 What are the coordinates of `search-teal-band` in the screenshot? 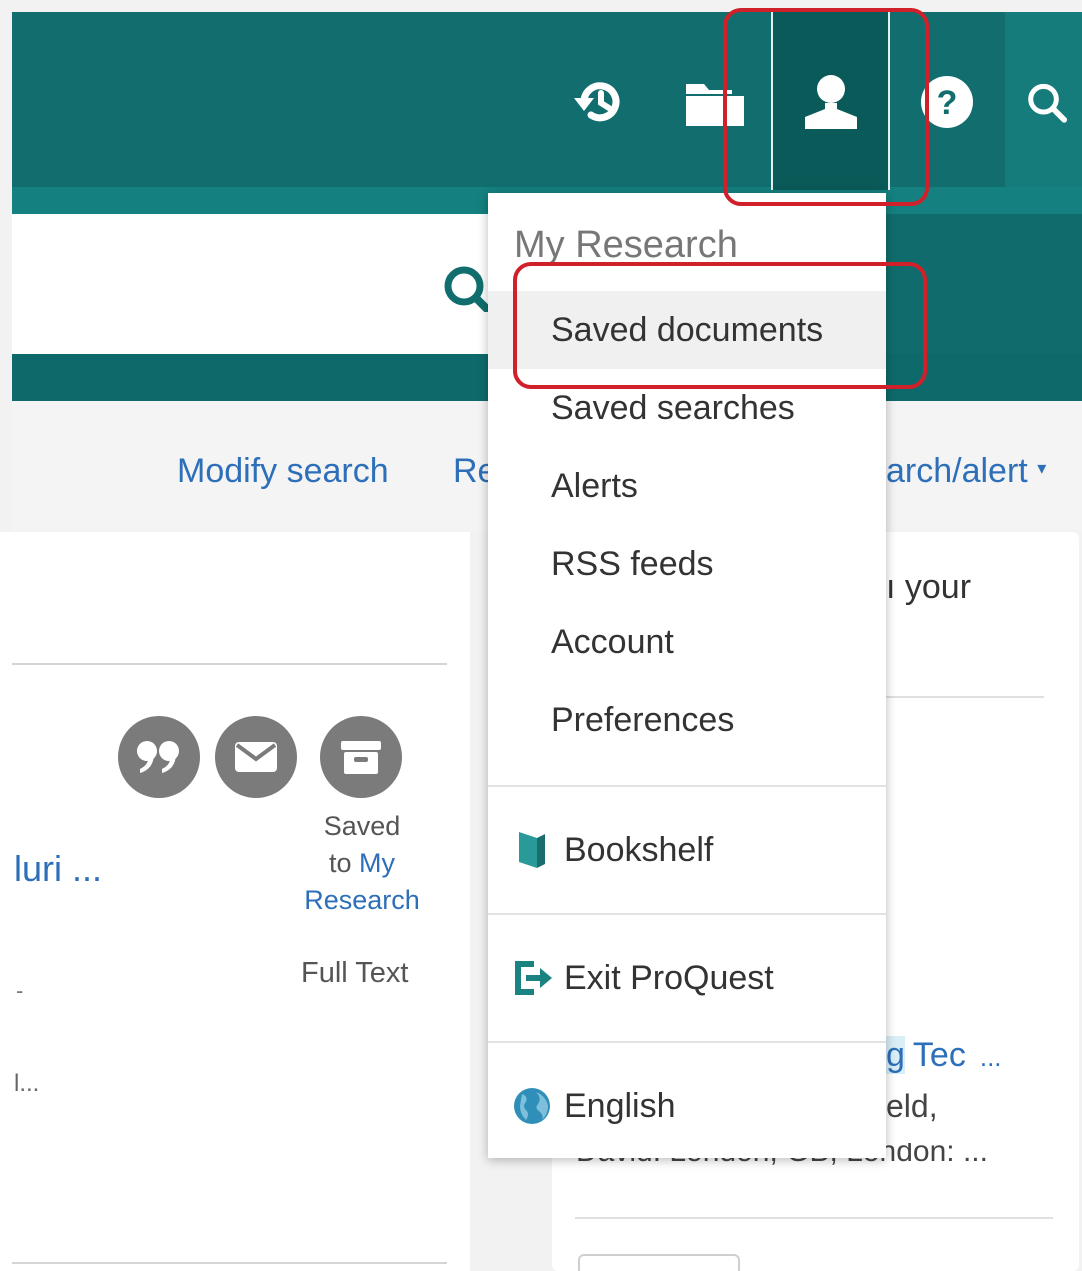 It's located at (250, 377).